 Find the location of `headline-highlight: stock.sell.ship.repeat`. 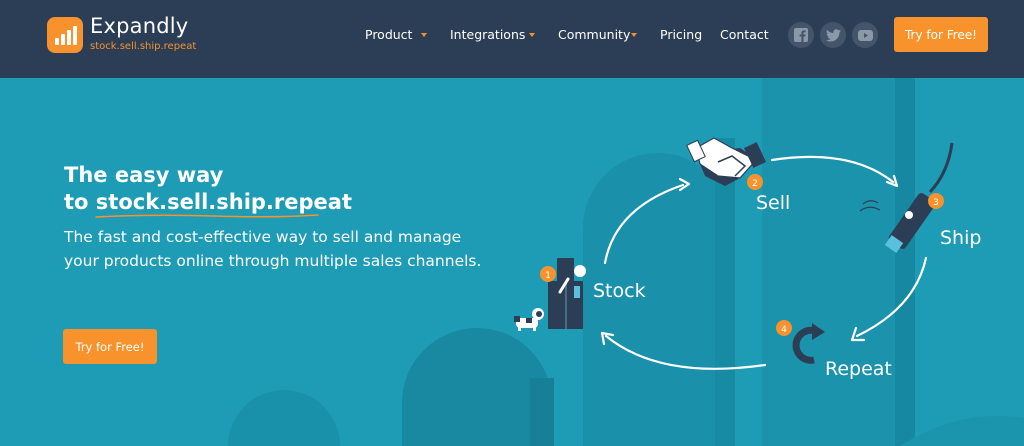

headline-highlight: stock.sell.ship.repeat is located at coordinates (223, 202).